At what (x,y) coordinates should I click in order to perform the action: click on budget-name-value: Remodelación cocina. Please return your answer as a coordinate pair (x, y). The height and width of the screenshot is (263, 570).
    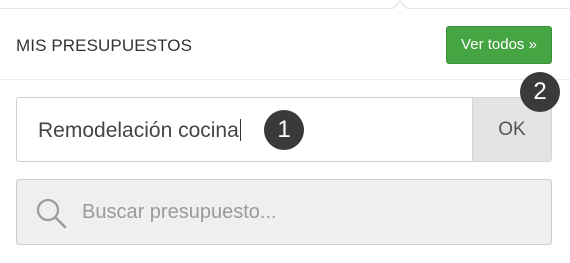
    Looking at the image, I should click on (139, 131).